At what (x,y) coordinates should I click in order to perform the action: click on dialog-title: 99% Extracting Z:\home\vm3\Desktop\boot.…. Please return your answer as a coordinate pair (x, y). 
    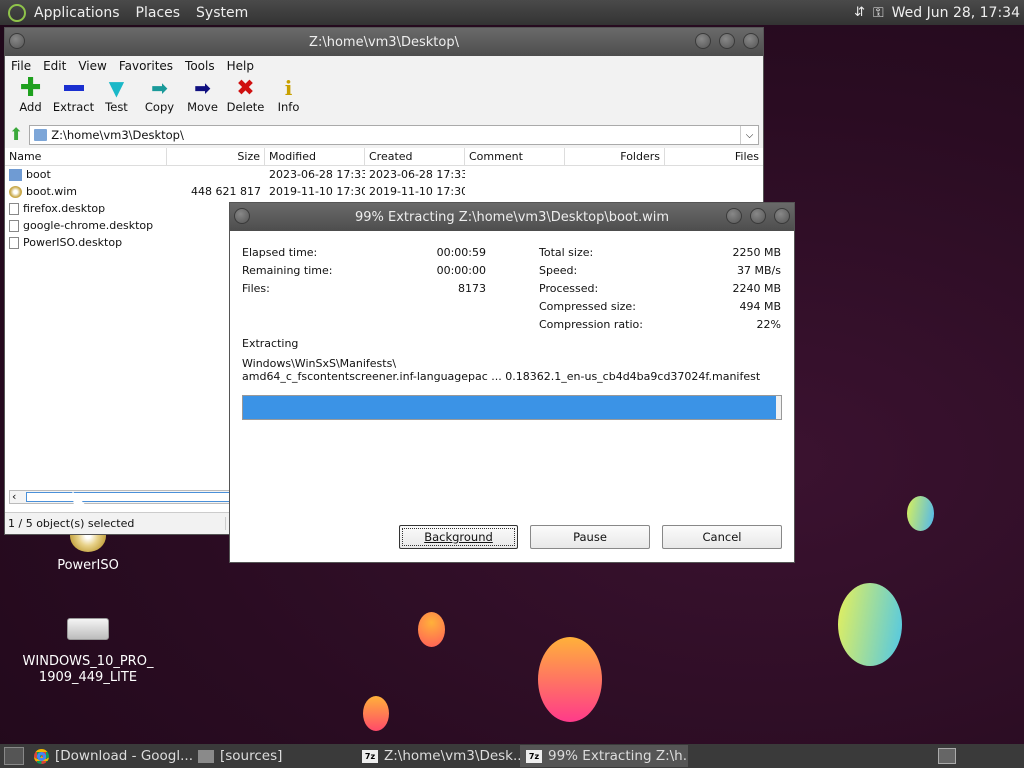
    Looking at the image, I should click on (512, 217).